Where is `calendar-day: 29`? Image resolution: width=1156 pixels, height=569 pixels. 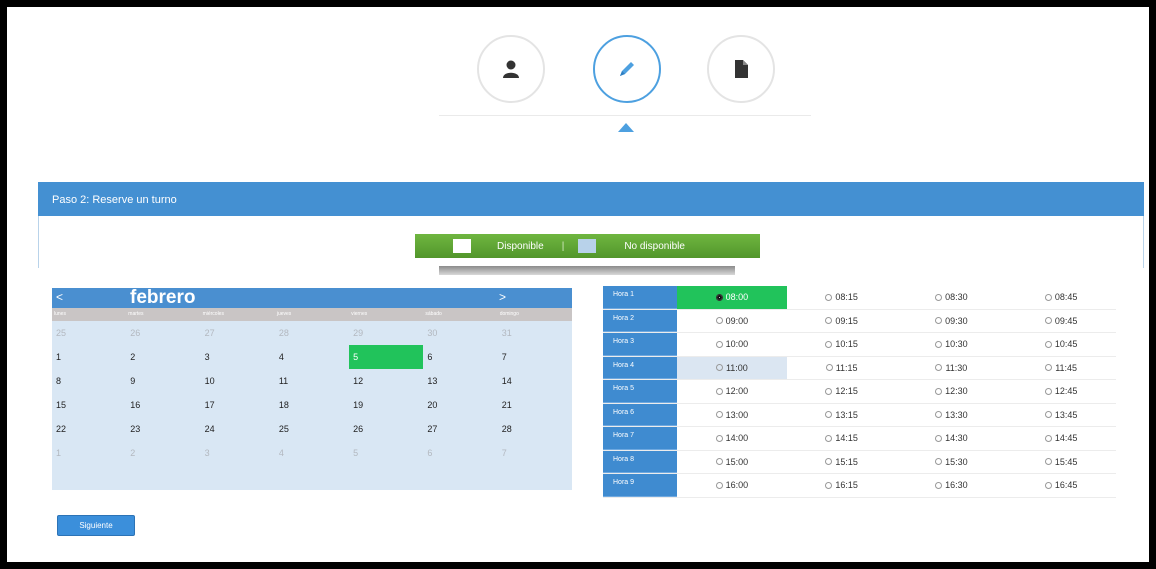
calendar-day: 29 is located at coordinates (386, 333).